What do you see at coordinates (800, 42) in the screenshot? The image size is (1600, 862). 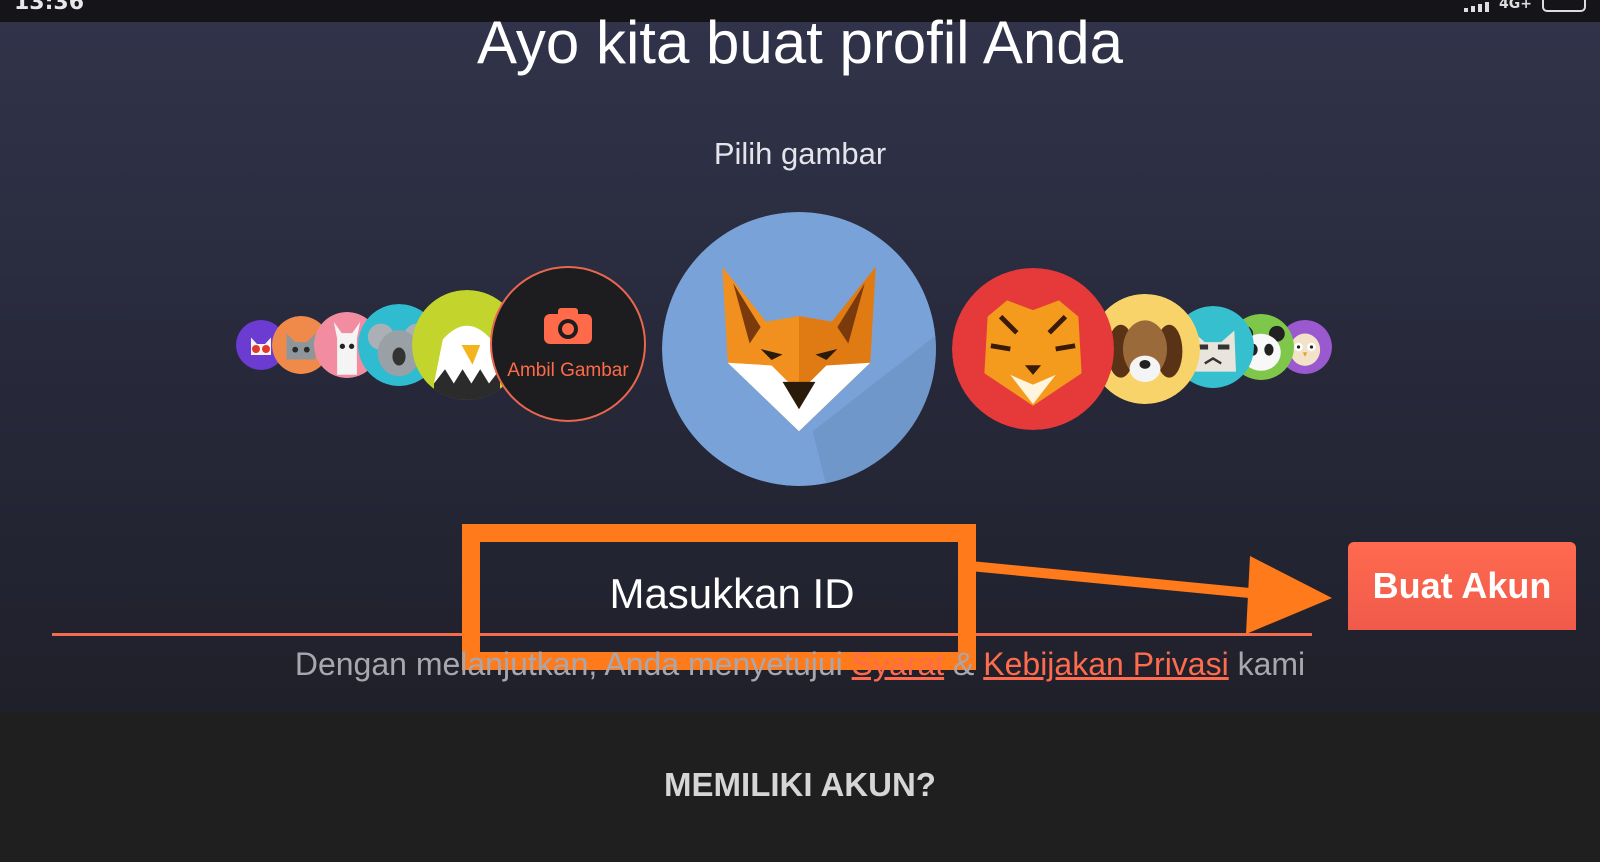 I see `page-title: Ayo kita buat profil Anda` at bounding box center [800, 42].